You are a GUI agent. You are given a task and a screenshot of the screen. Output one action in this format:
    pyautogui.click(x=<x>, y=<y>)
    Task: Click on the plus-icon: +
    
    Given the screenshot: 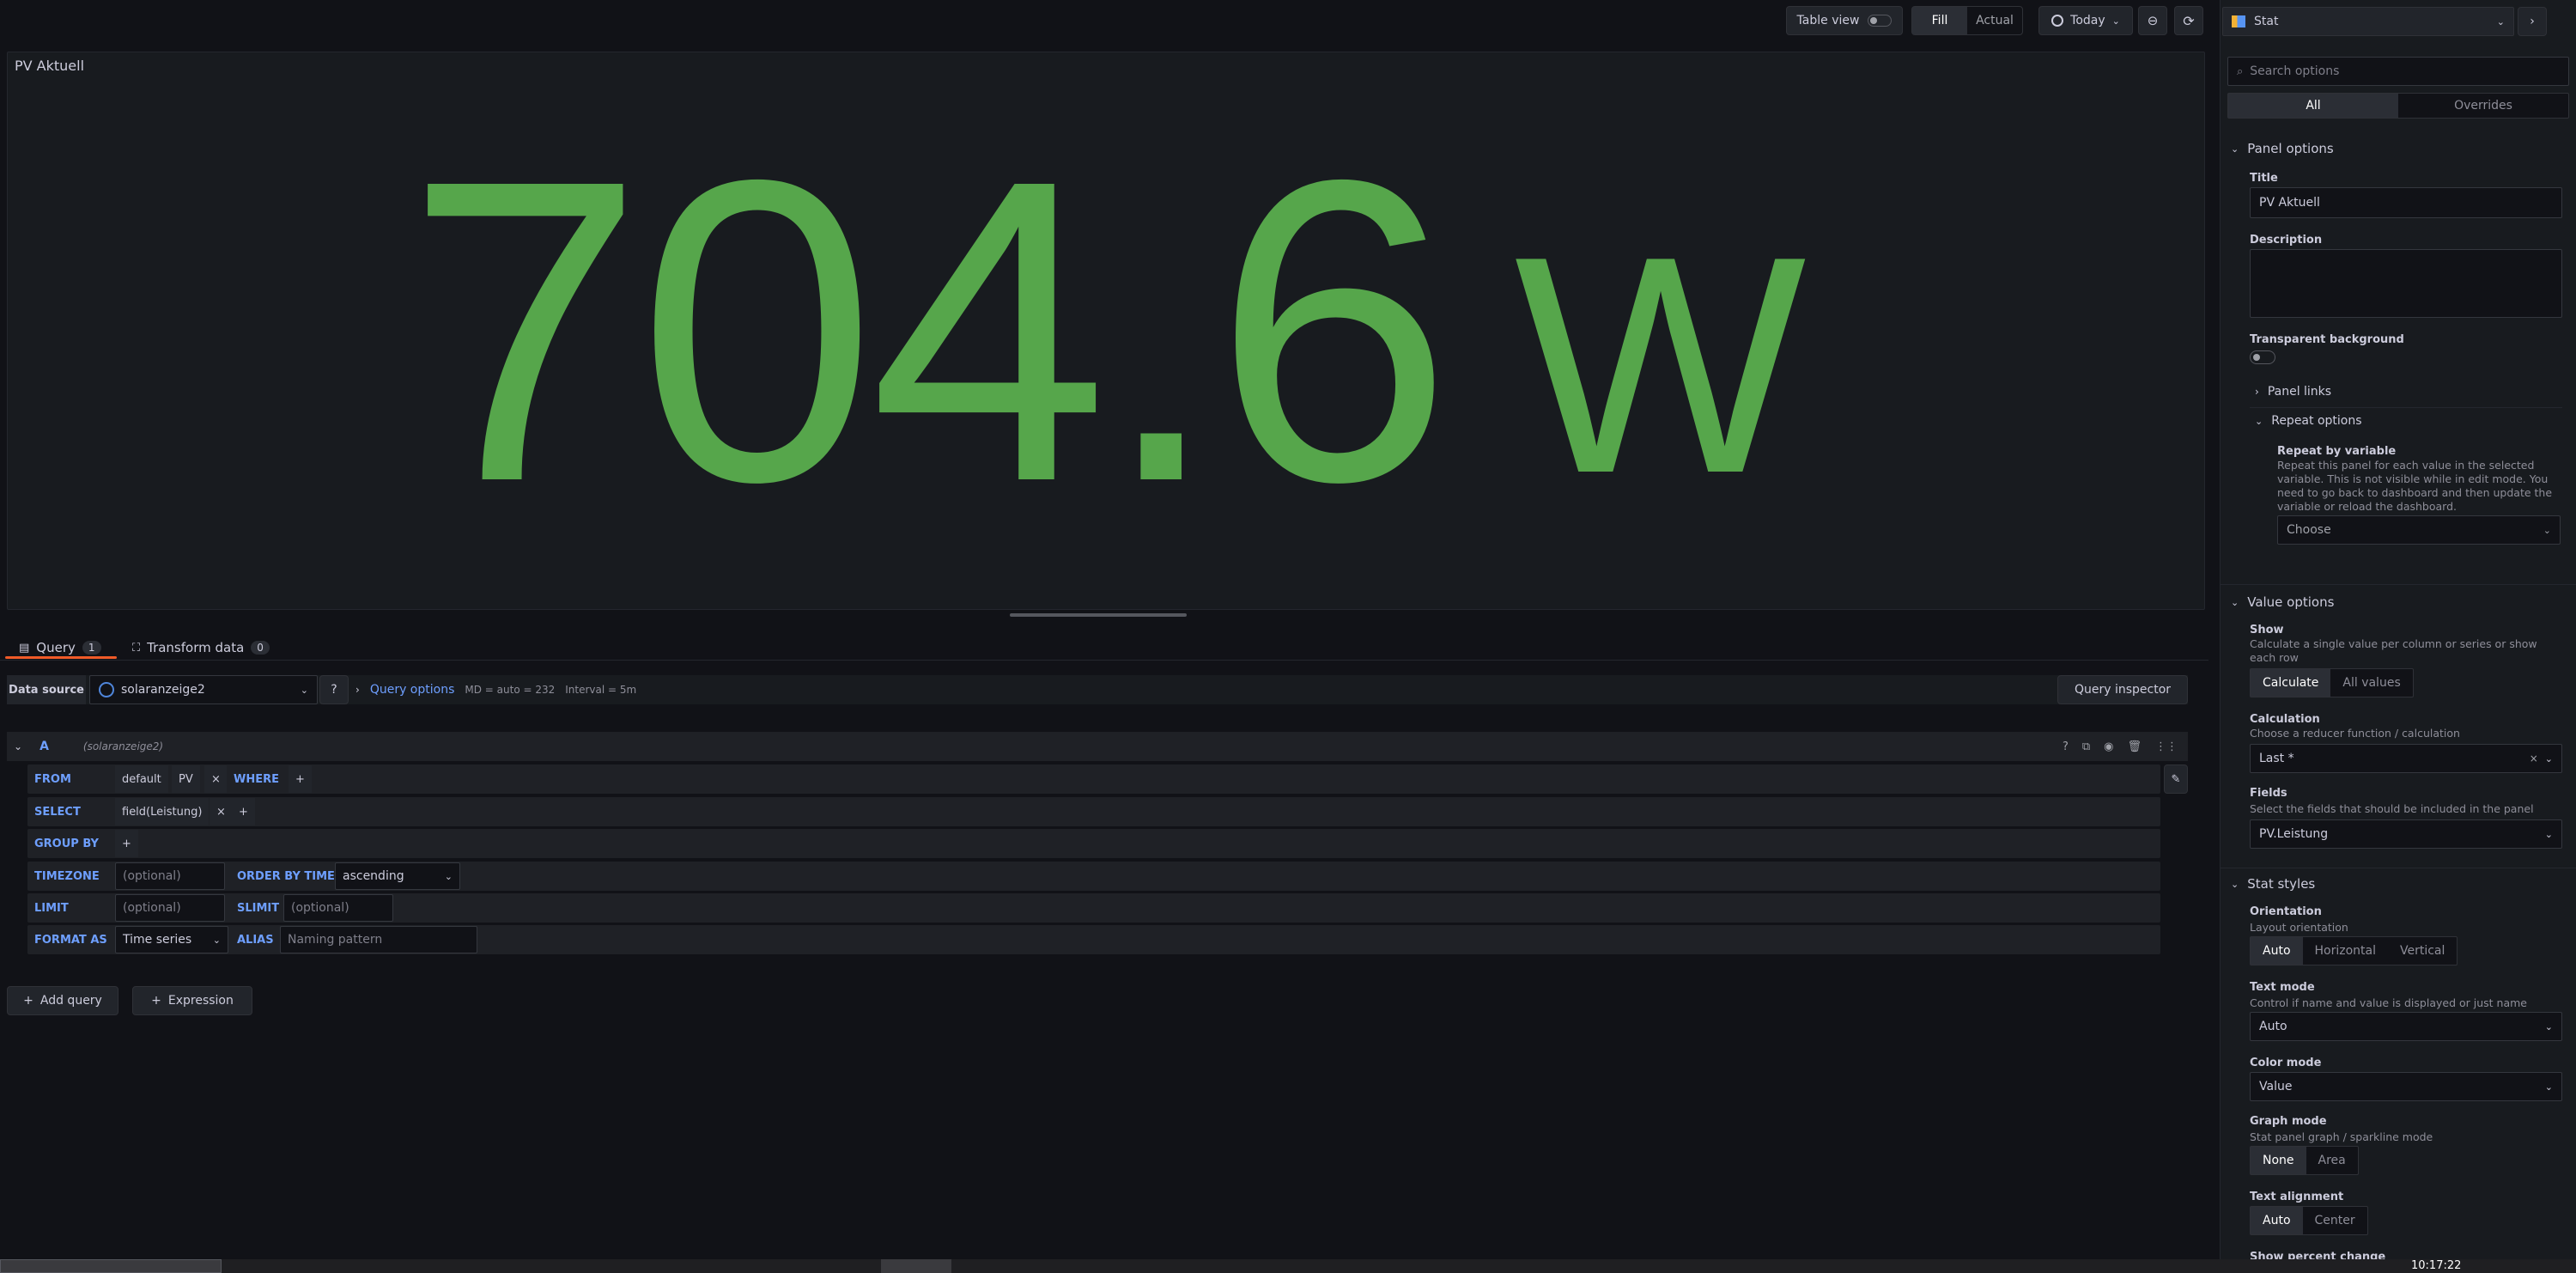 What is the action you would take?
    pyautogui.click(x=156, y=1001)
    